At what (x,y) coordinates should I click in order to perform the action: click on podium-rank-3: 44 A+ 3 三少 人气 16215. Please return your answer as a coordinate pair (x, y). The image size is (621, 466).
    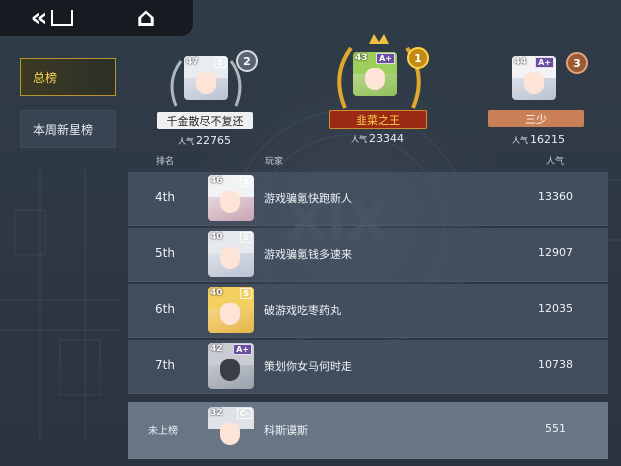
    Looking at the image, I should click on (537, 100).